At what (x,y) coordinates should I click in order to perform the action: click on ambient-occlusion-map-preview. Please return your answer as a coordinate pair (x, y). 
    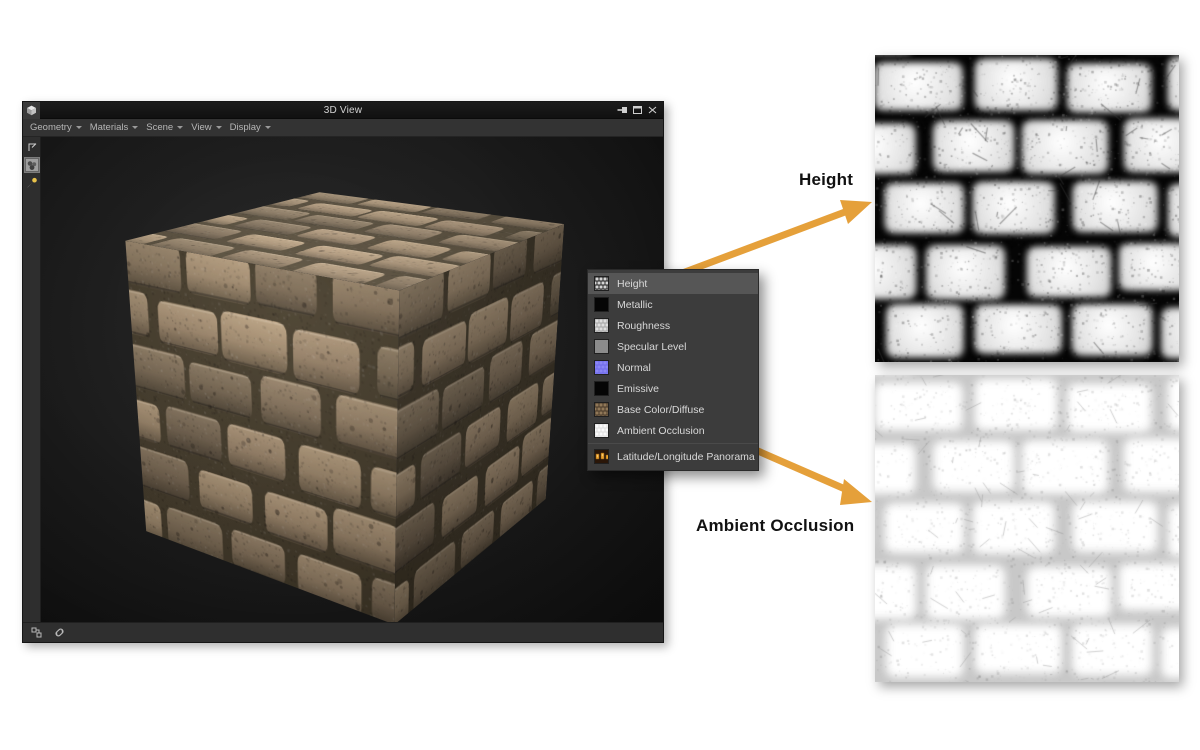
    Looking at the image, I should click on (1027, 528).